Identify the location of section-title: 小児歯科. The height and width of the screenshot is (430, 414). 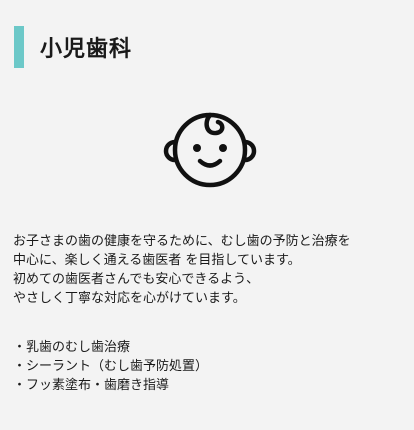
(86, 49).